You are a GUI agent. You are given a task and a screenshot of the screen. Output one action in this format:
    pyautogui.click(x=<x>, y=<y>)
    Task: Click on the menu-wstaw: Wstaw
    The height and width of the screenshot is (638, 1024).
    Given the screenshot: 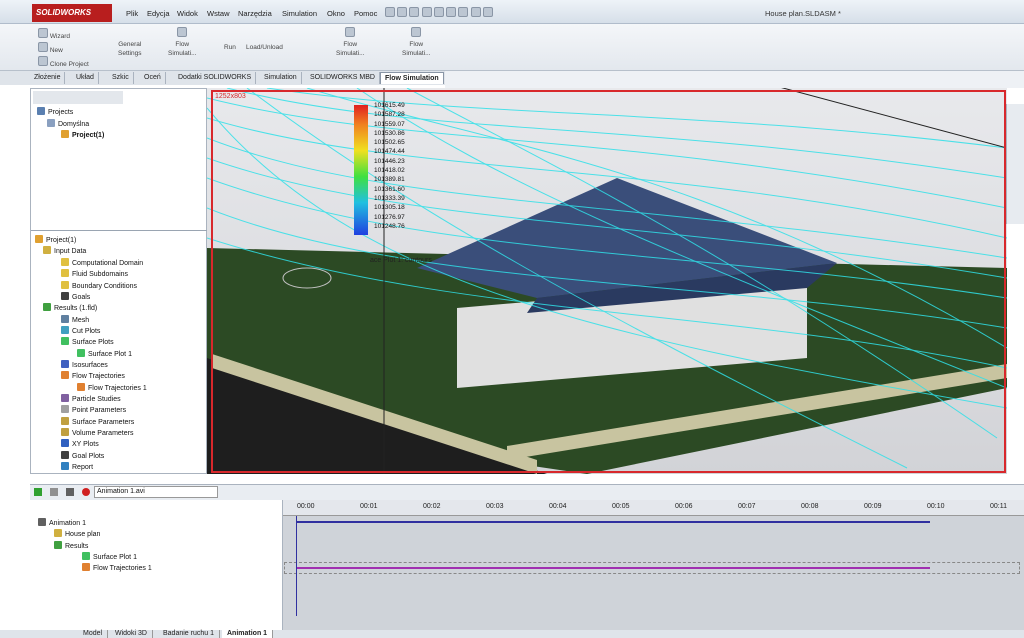 What is the action you would take?
    pyautogui.click(x=218, y=13)
    